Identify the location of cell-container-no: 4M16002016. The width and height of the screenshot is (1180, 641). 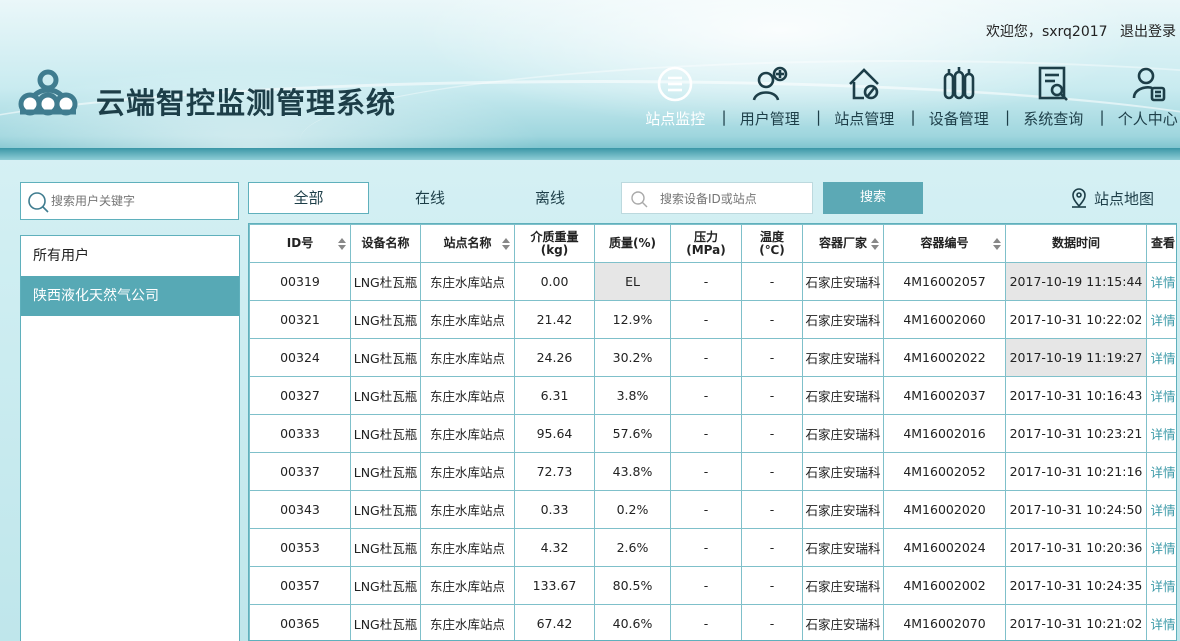
(944, 433).